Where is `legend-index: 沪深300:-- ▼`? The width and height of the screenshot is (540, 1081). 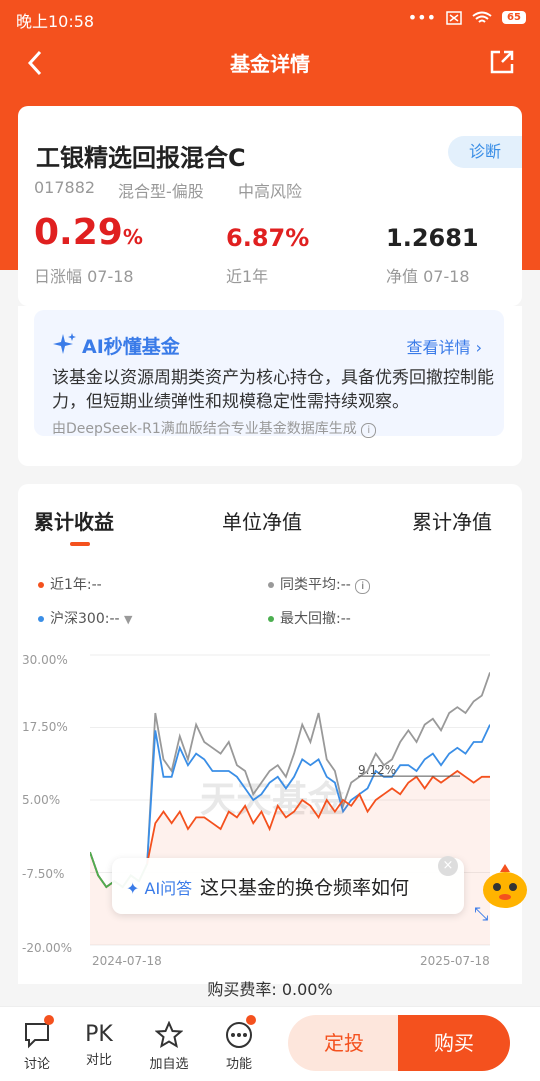
legend-index: 沪深300:-- ▼ is located at coordinates (85, 618).